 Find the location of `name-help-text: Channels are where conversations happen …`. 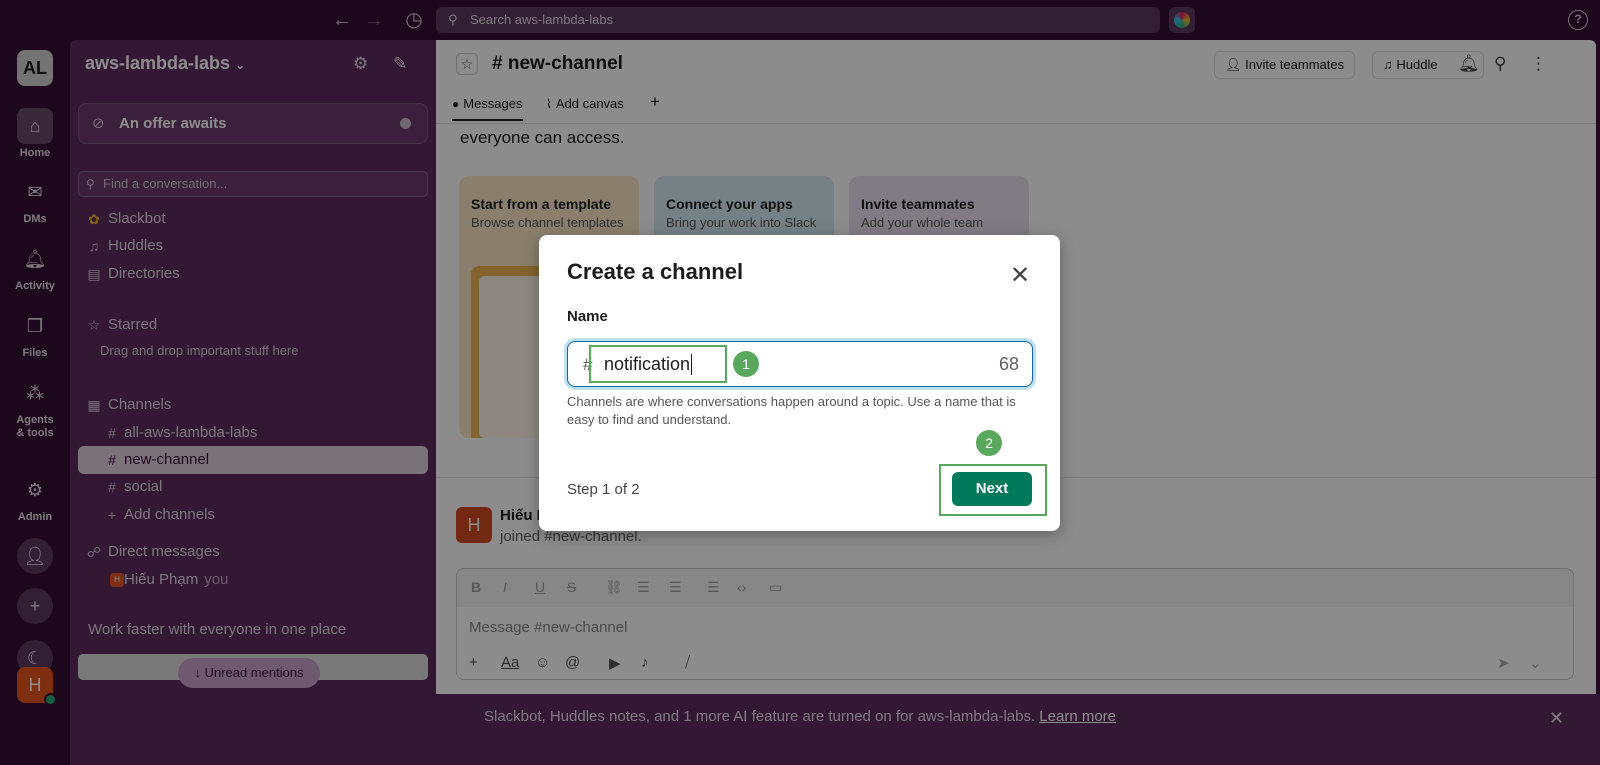

name-help-text: Channels are where conversations happen … is located at coordinates (791, 410).